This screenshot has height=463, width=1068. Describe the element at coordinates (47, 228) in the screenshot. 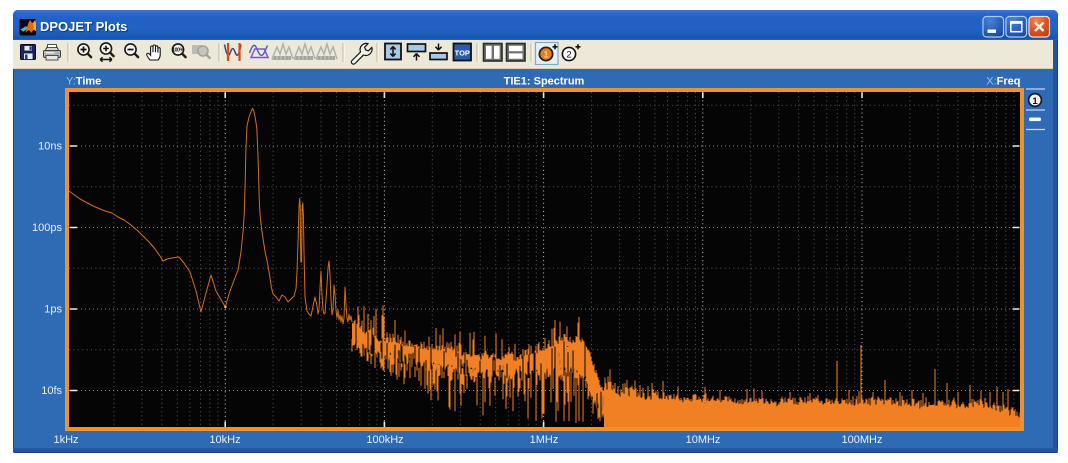

I see `svg-text: 100ps` at that location.